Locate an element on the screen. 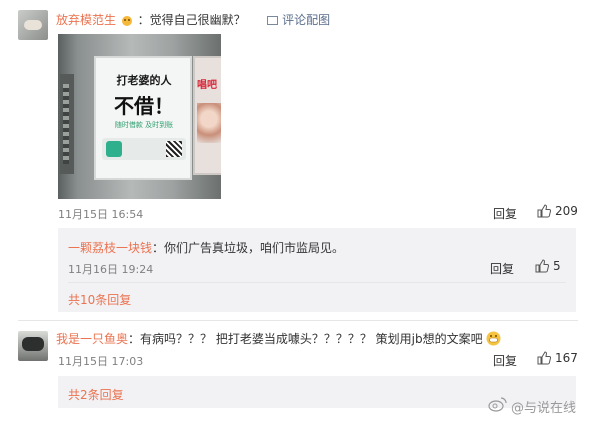 The image size is (590, 421). comment-time: 11月15日 16:54 is located at coordinates (101, 214).